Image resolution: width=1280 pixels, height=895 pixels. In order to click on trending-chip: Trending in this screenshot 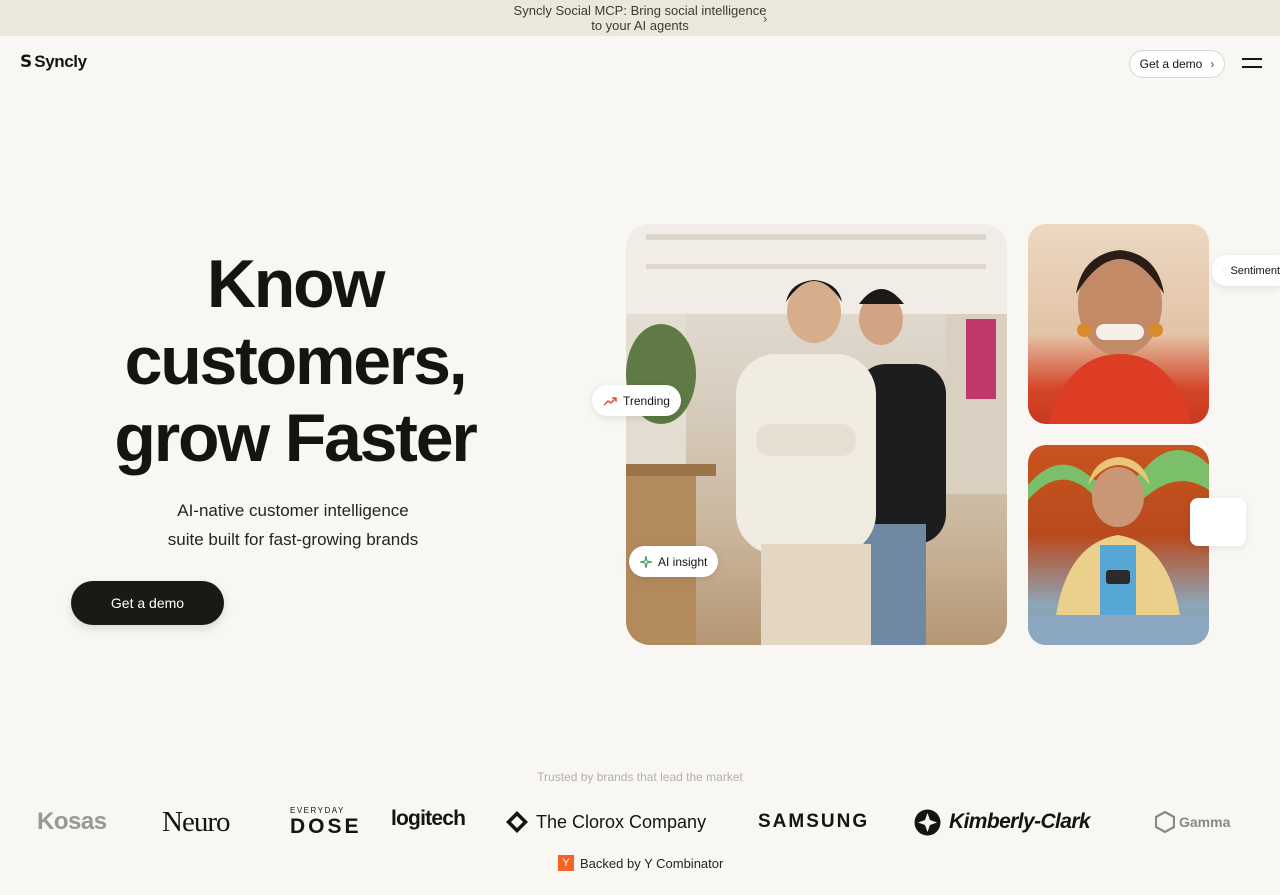, I will do `click(636, 400)`.